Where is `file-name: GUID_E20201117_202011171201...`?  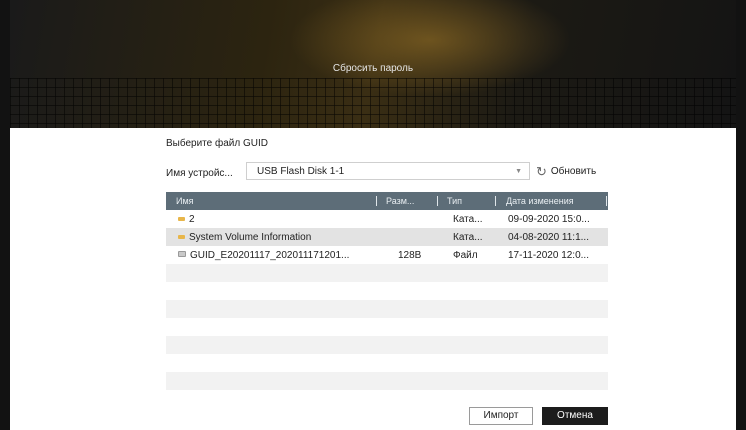
file-name: GUID_E20201117_202011171201... is located at coordinates (270, 255).